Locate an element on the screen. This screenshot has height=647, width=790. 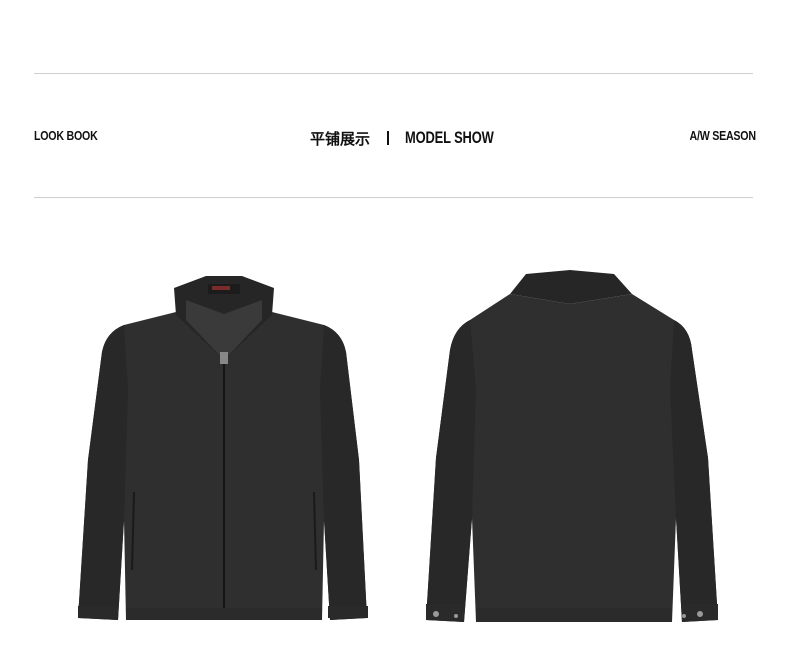
lookbook-header: LOOK BOOK 平铺展示 MODEL SHOW A/W SEASON is located at coordinates (395, 138).